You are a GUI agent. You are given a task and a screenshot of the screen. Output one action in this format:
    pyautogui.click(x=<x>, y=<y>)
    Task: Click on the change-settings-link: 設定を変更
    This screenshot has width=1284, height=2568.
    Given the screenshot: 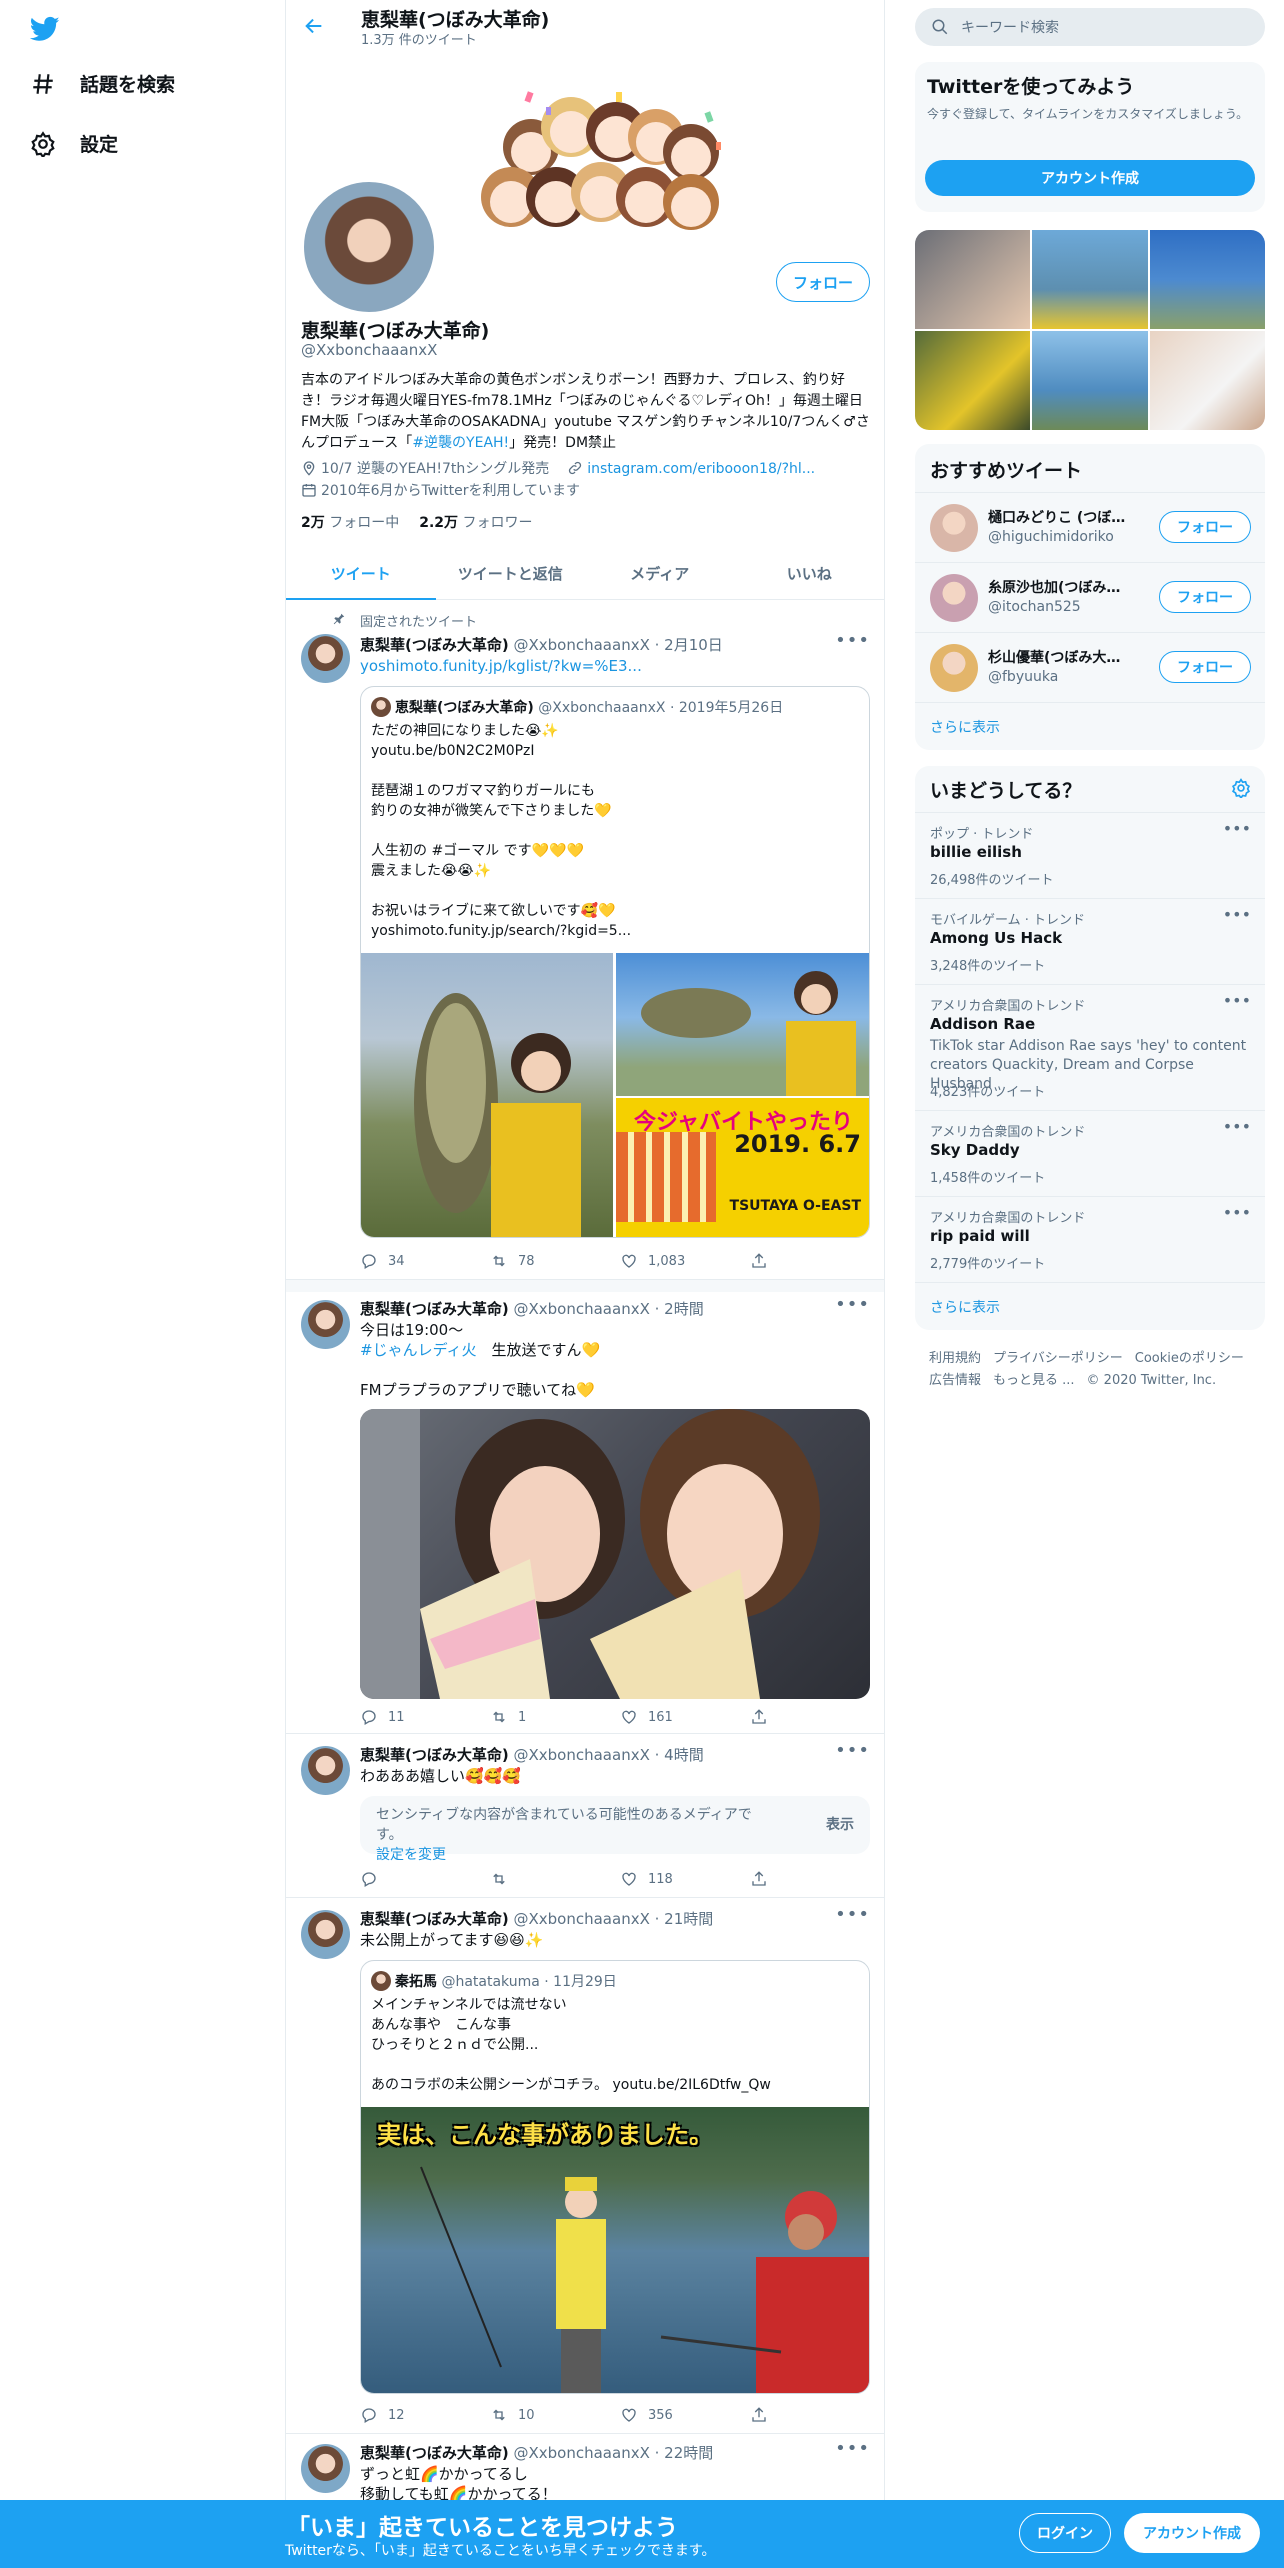 What is the action you would take?
    pyautogui.click(x=411, y=1855)
    